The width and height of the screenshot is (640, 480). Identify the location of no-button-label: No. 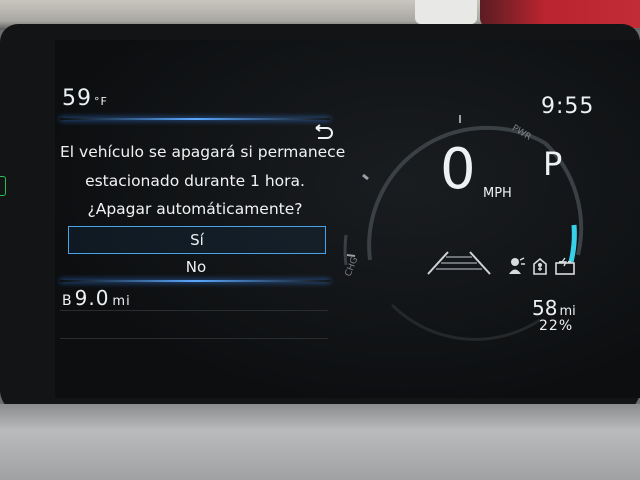
(196, 267).